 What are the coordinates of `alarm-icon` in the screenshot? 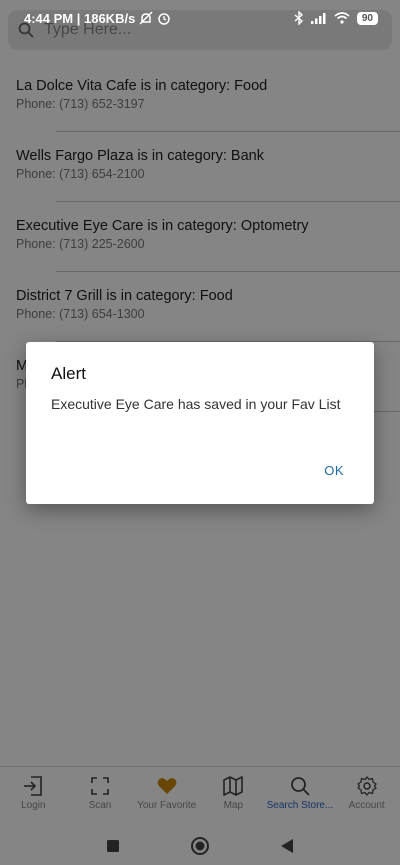 It's located at (164, 19).